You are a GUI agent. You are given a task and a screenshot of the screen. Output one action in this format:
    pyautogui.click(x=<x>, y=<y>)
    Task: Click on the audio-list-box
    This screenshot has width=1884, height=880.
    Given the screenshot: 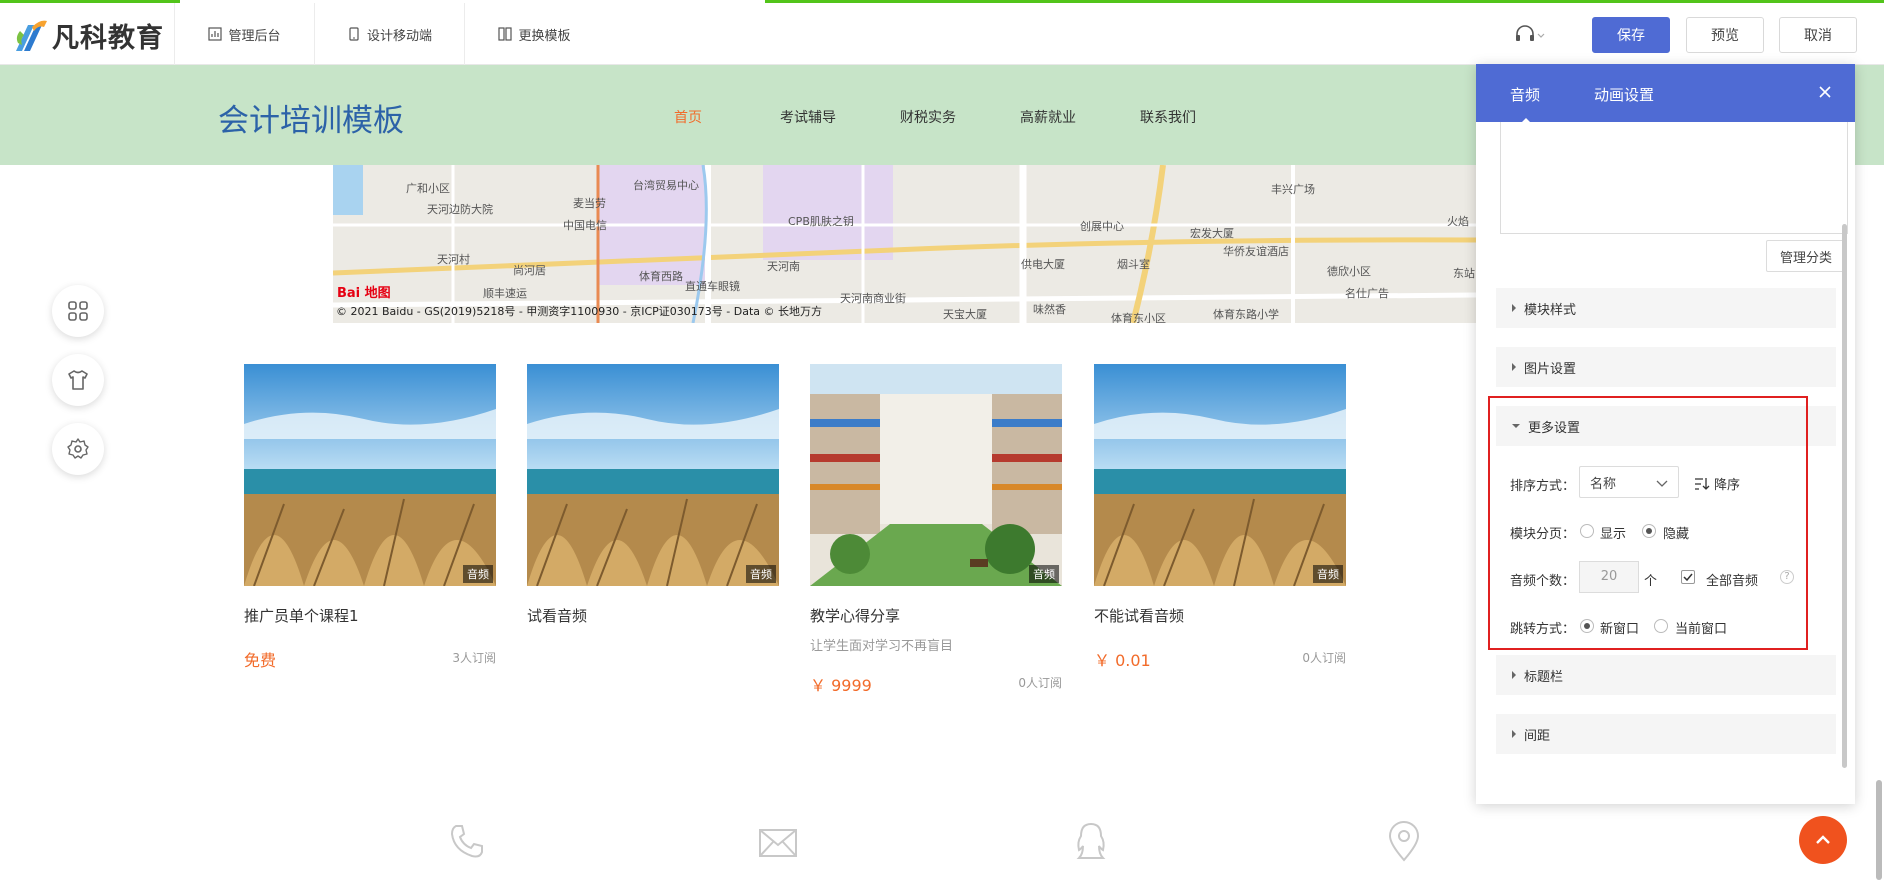 What is the action you would take?
    pyautogui.click(x=1674, y=178)
    